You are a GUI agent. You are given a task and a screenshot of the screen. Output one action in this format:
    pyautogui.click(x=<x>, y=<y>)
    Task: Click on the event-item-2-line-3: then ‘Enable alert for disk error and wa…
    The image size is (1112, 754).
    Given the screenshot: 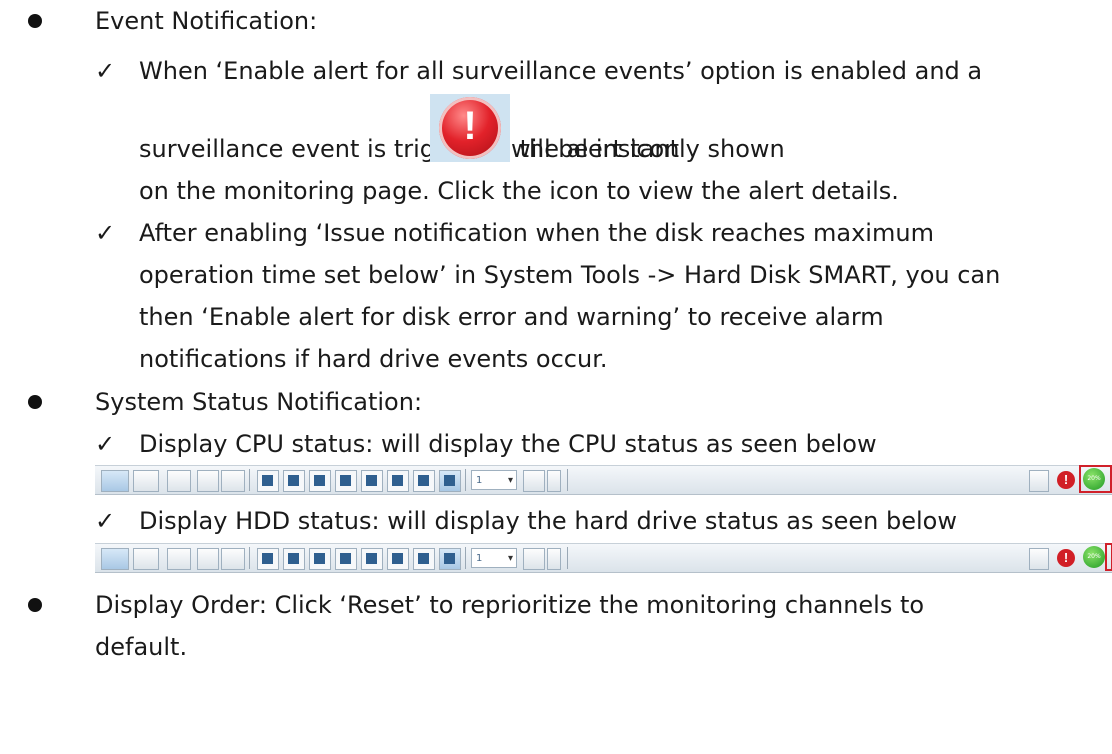 What is the action you would take?
    pyautogui.click(x=511, y=317)
    